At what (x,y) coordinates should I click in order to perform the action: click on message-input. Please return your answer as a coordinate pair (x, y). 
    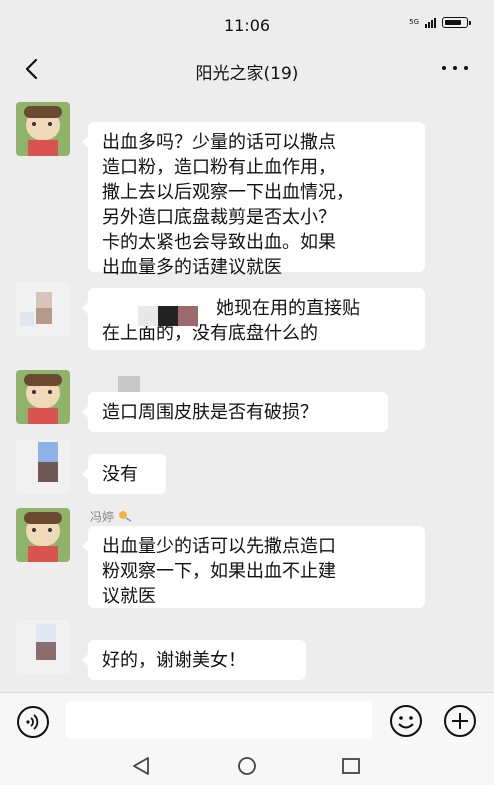
    Looking at the image, I should click on (219, 720).